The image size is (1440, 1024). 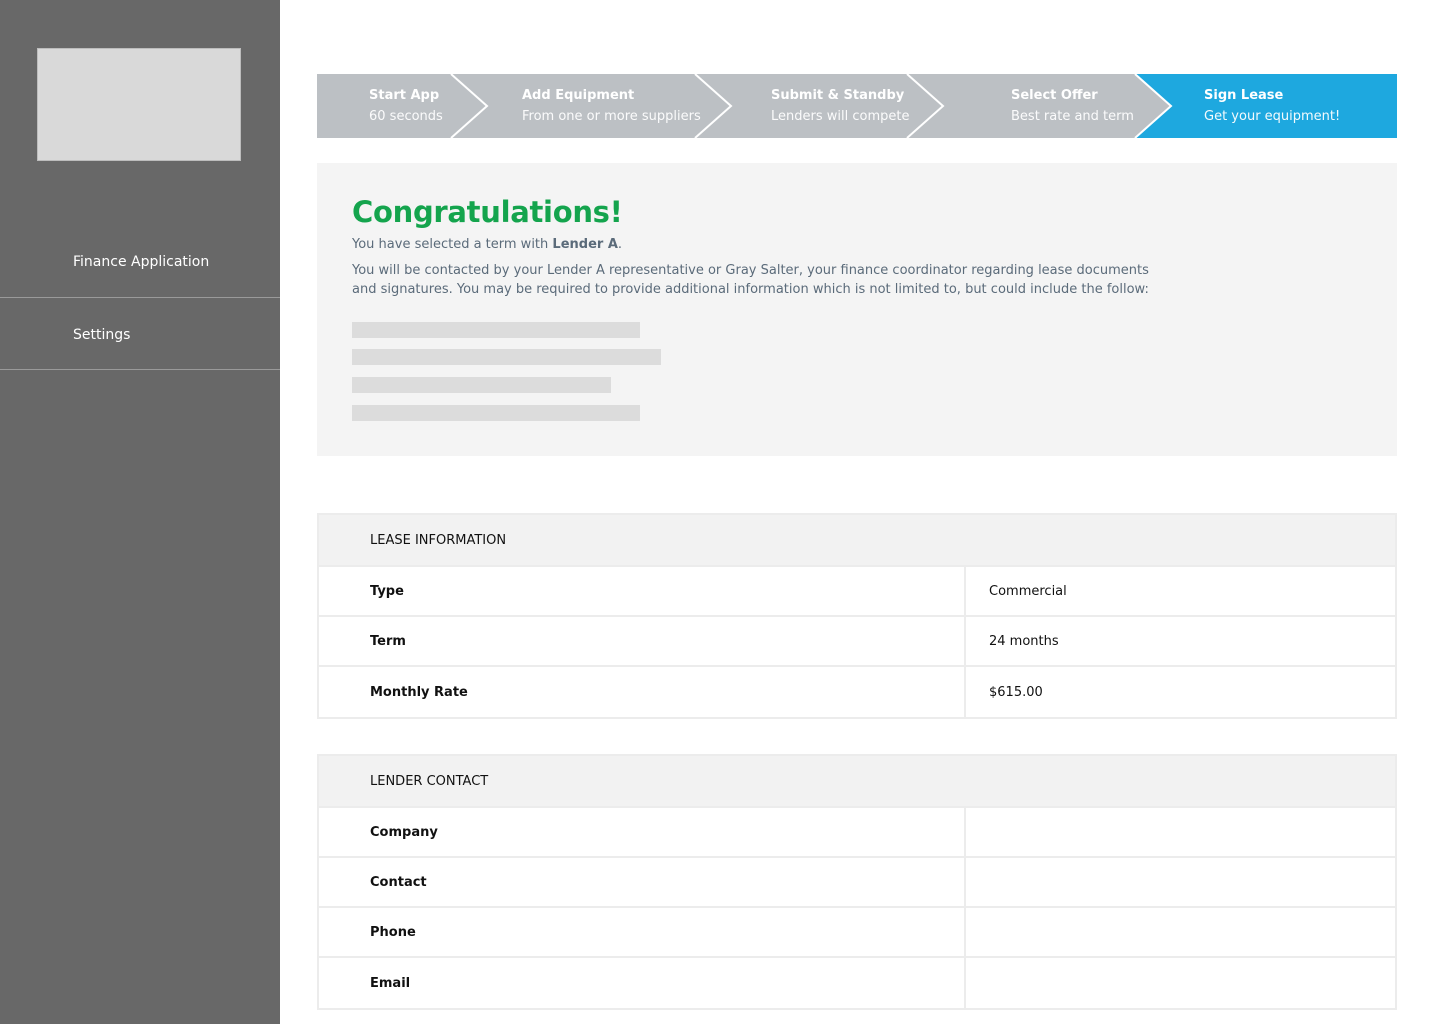 I want to click on step-submit-standby: Submit & Standby Lenders will compete, so click(x=840, y=106).